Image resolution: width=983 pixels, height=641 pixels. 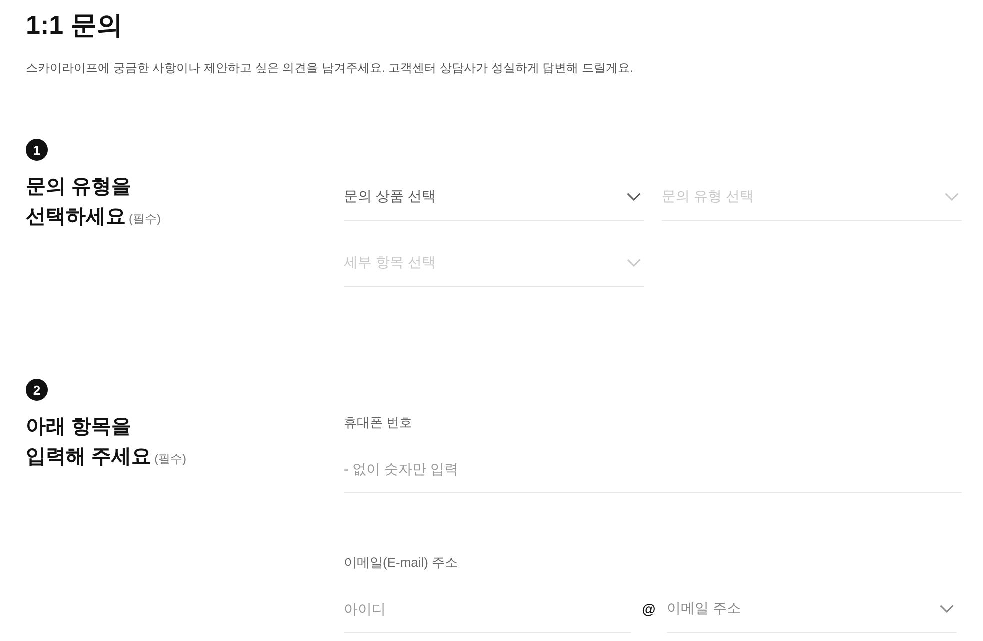 I want to click on page-title: 1:1 문의, so click(x=75, y=25).